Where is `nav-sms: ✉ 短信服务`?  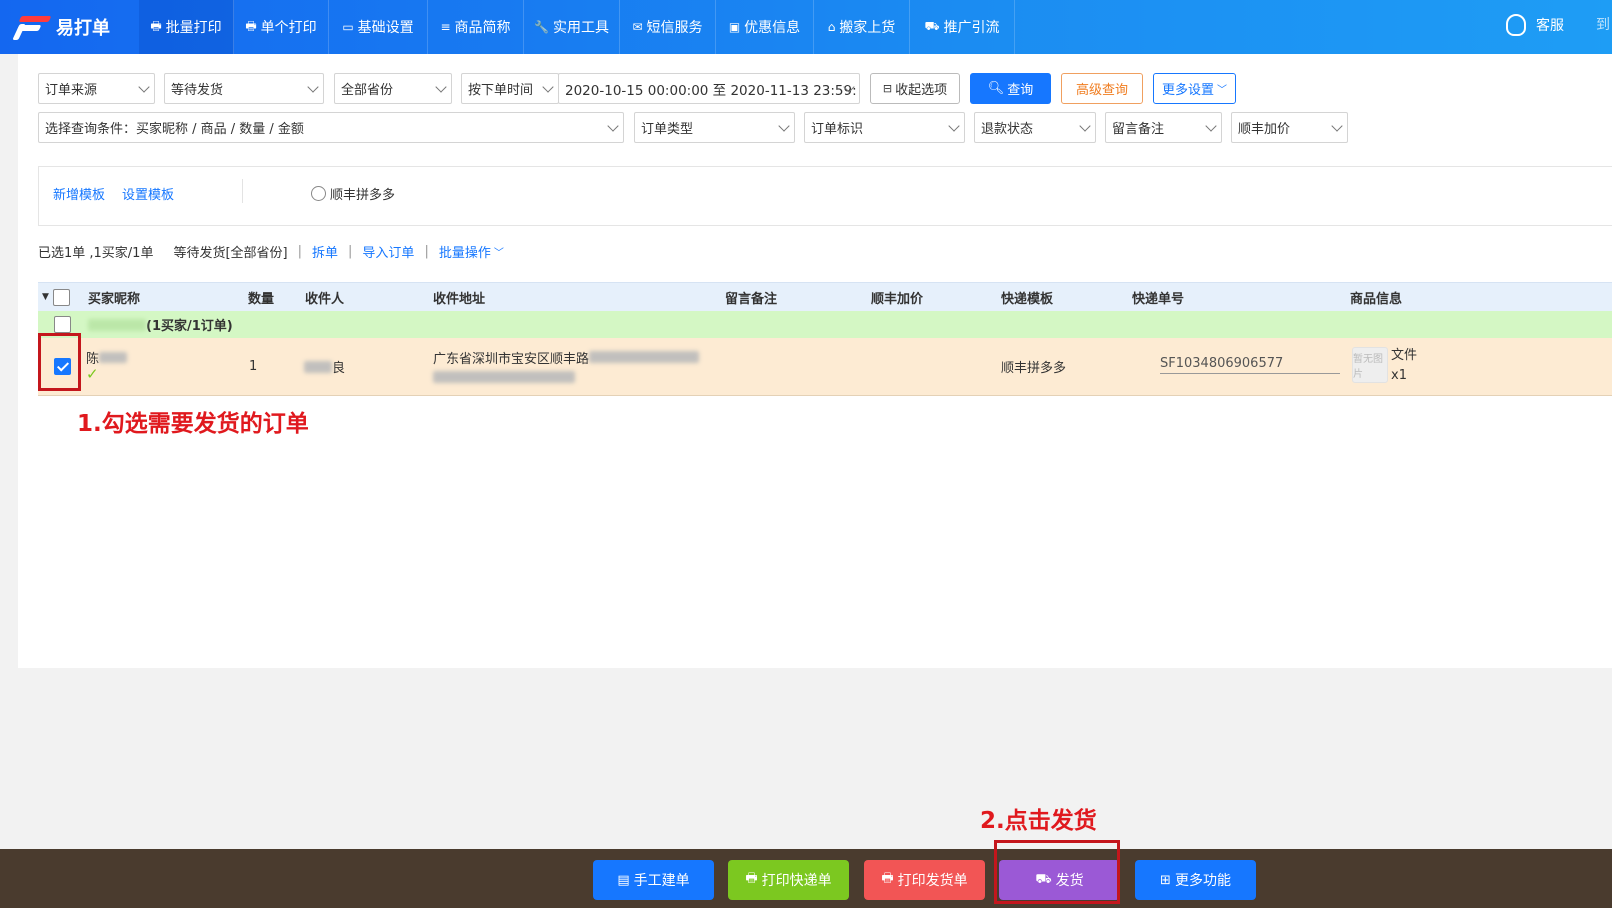
nav-sms: ✉ 短信服务 is located at coordinates (668, 27).